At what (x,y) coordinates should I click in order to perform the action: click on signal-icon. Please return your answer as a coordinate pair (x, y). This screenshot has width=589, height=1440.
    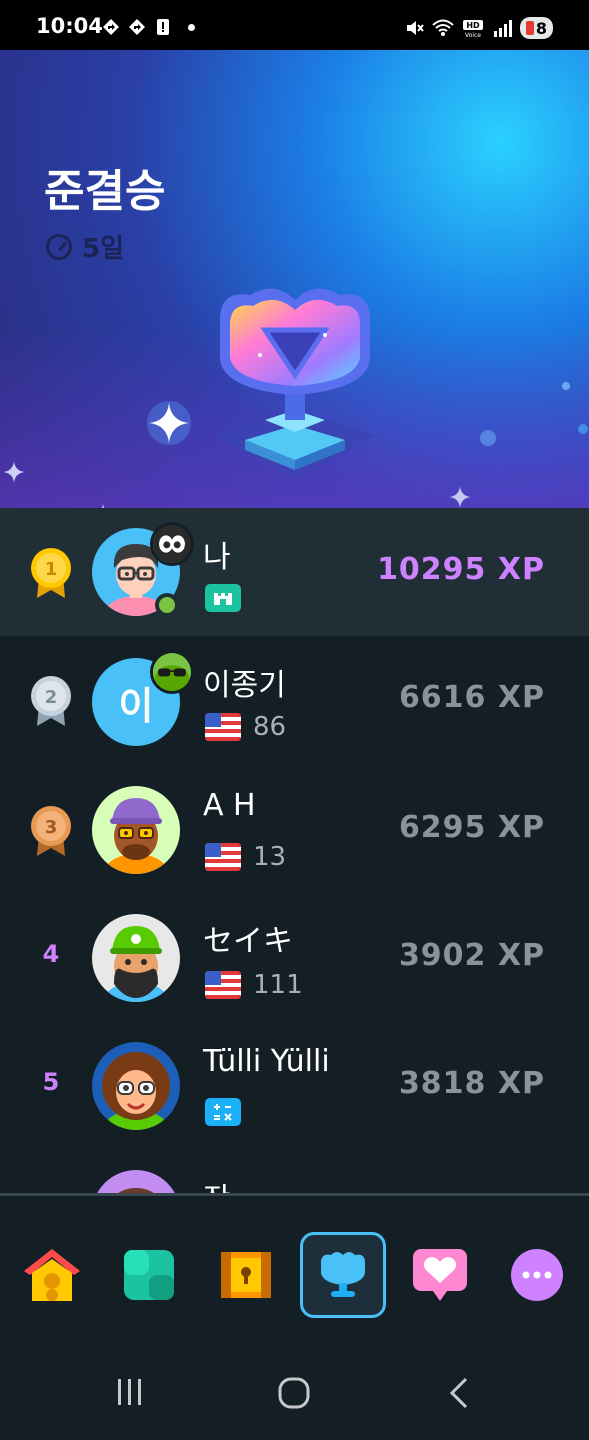
    Looking at the image, I should click on (502, 28).